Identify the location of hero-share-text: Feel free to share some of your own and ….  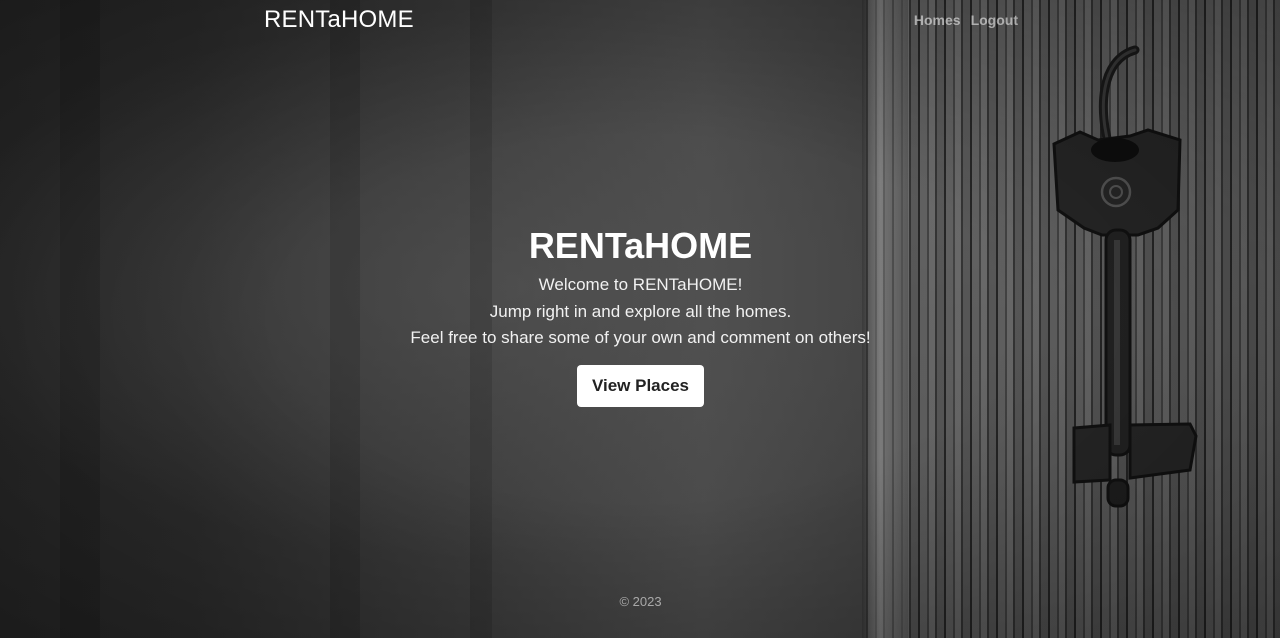
(640, 337).